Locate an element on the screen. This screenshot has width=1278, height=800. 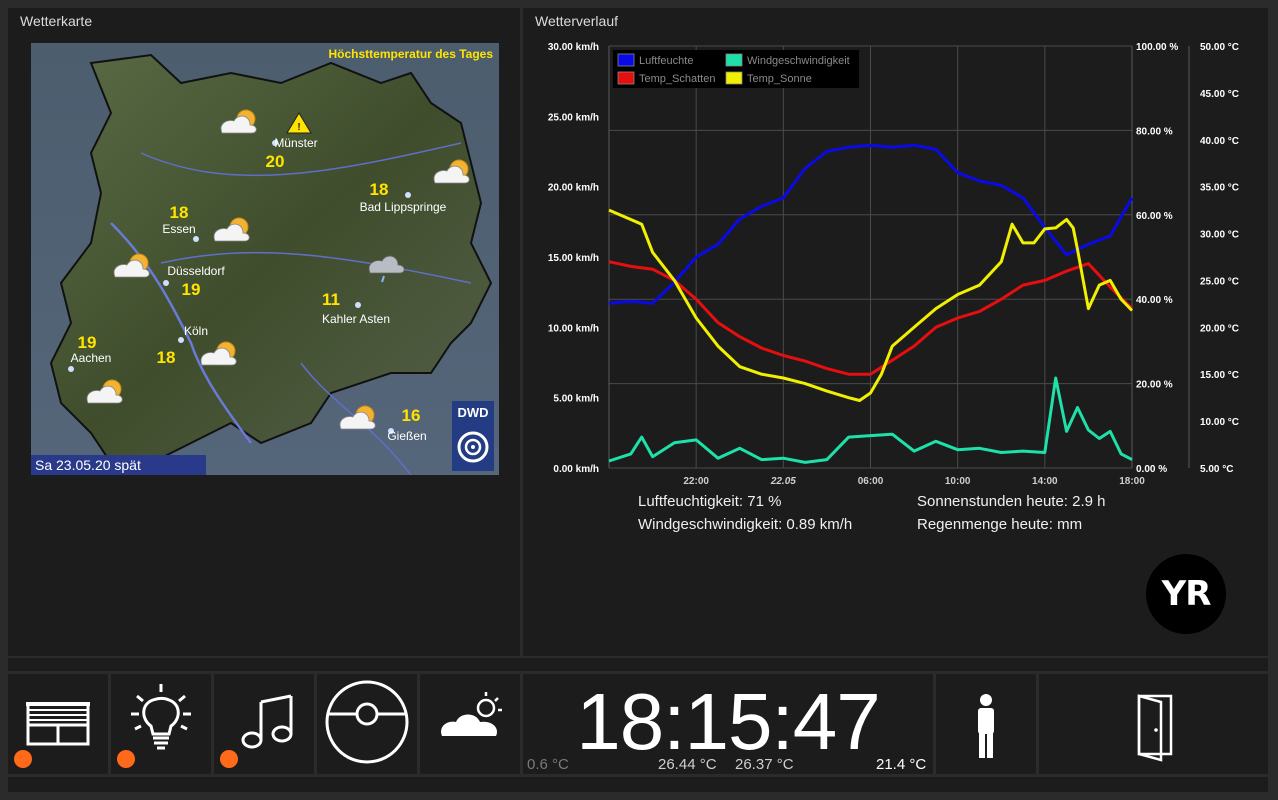
wind-axis-tick: 25.00 km/h is located at coordinates (573, 117).